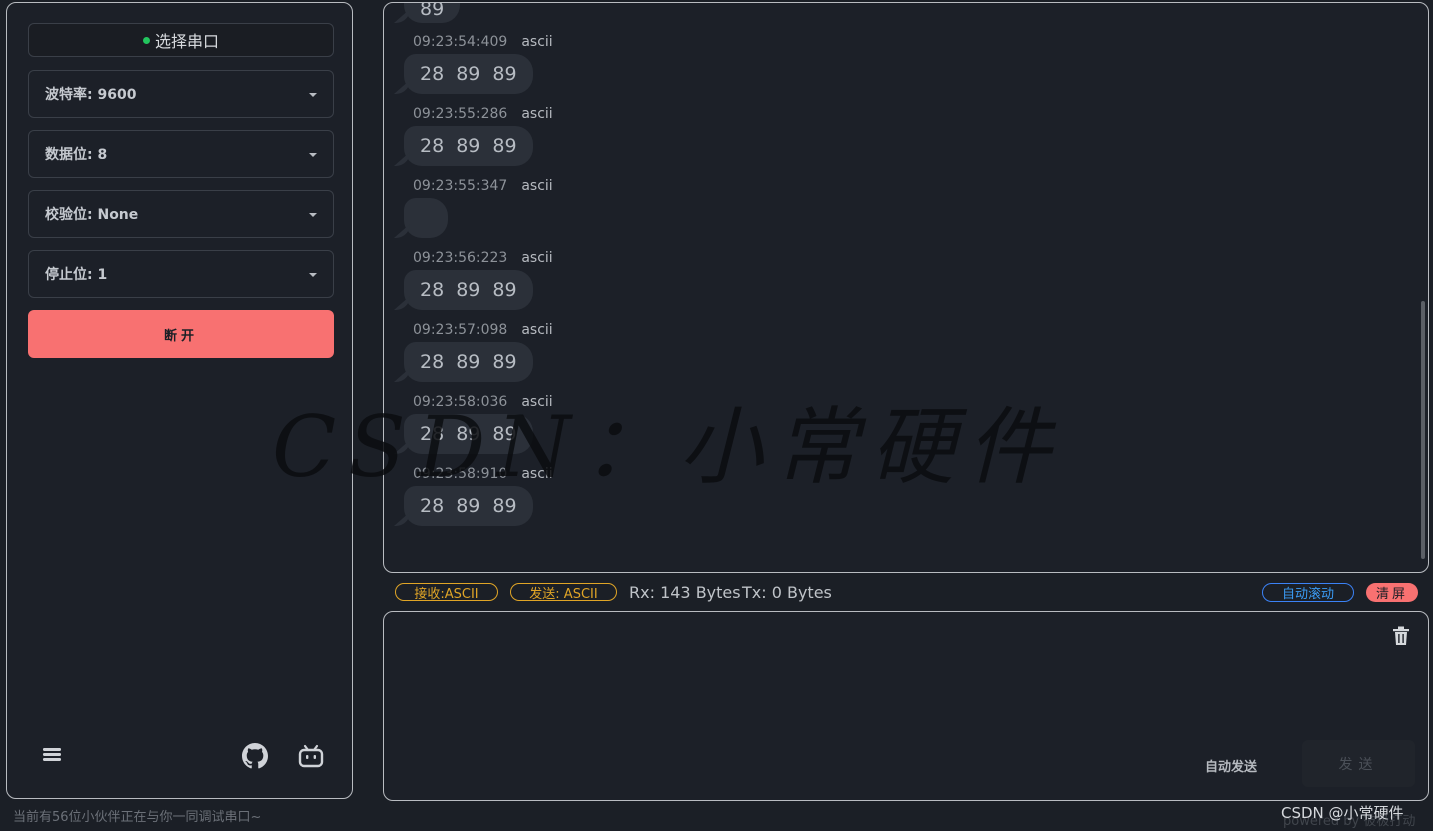  Describe the element at coordinates (146, 40) in the screenshot. I see `connection-status-dot` at that location.